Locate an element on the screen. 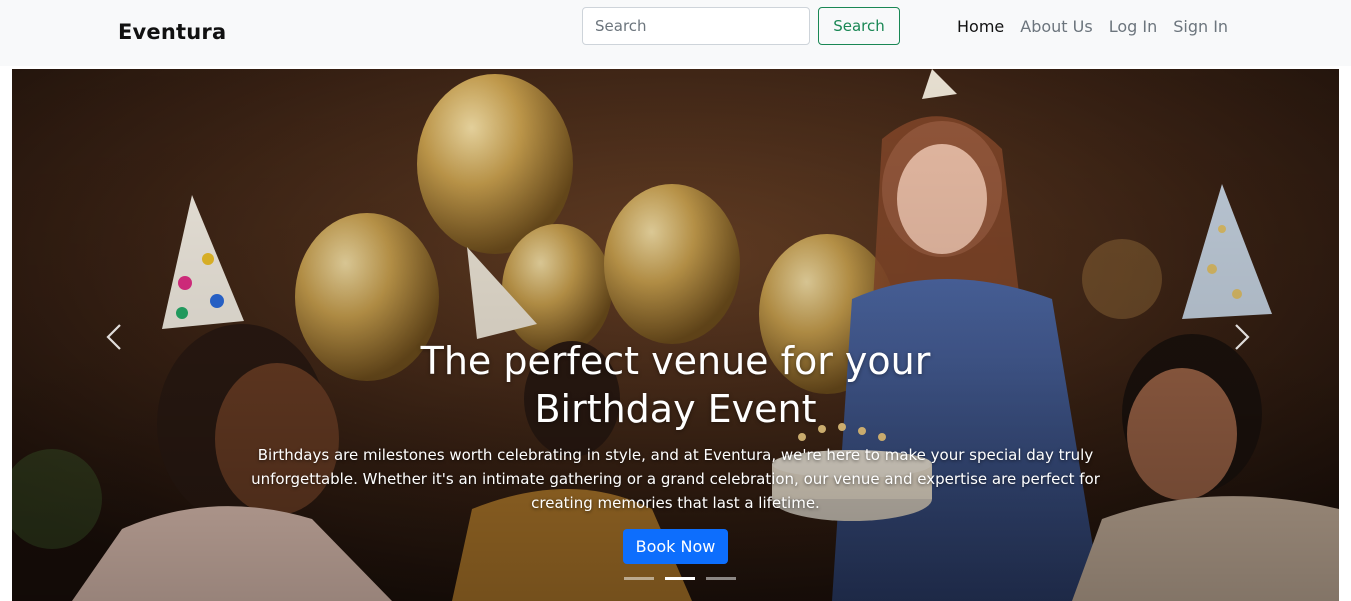 The image size is (1351, 601). search-input is located at coordinates (696, 26).